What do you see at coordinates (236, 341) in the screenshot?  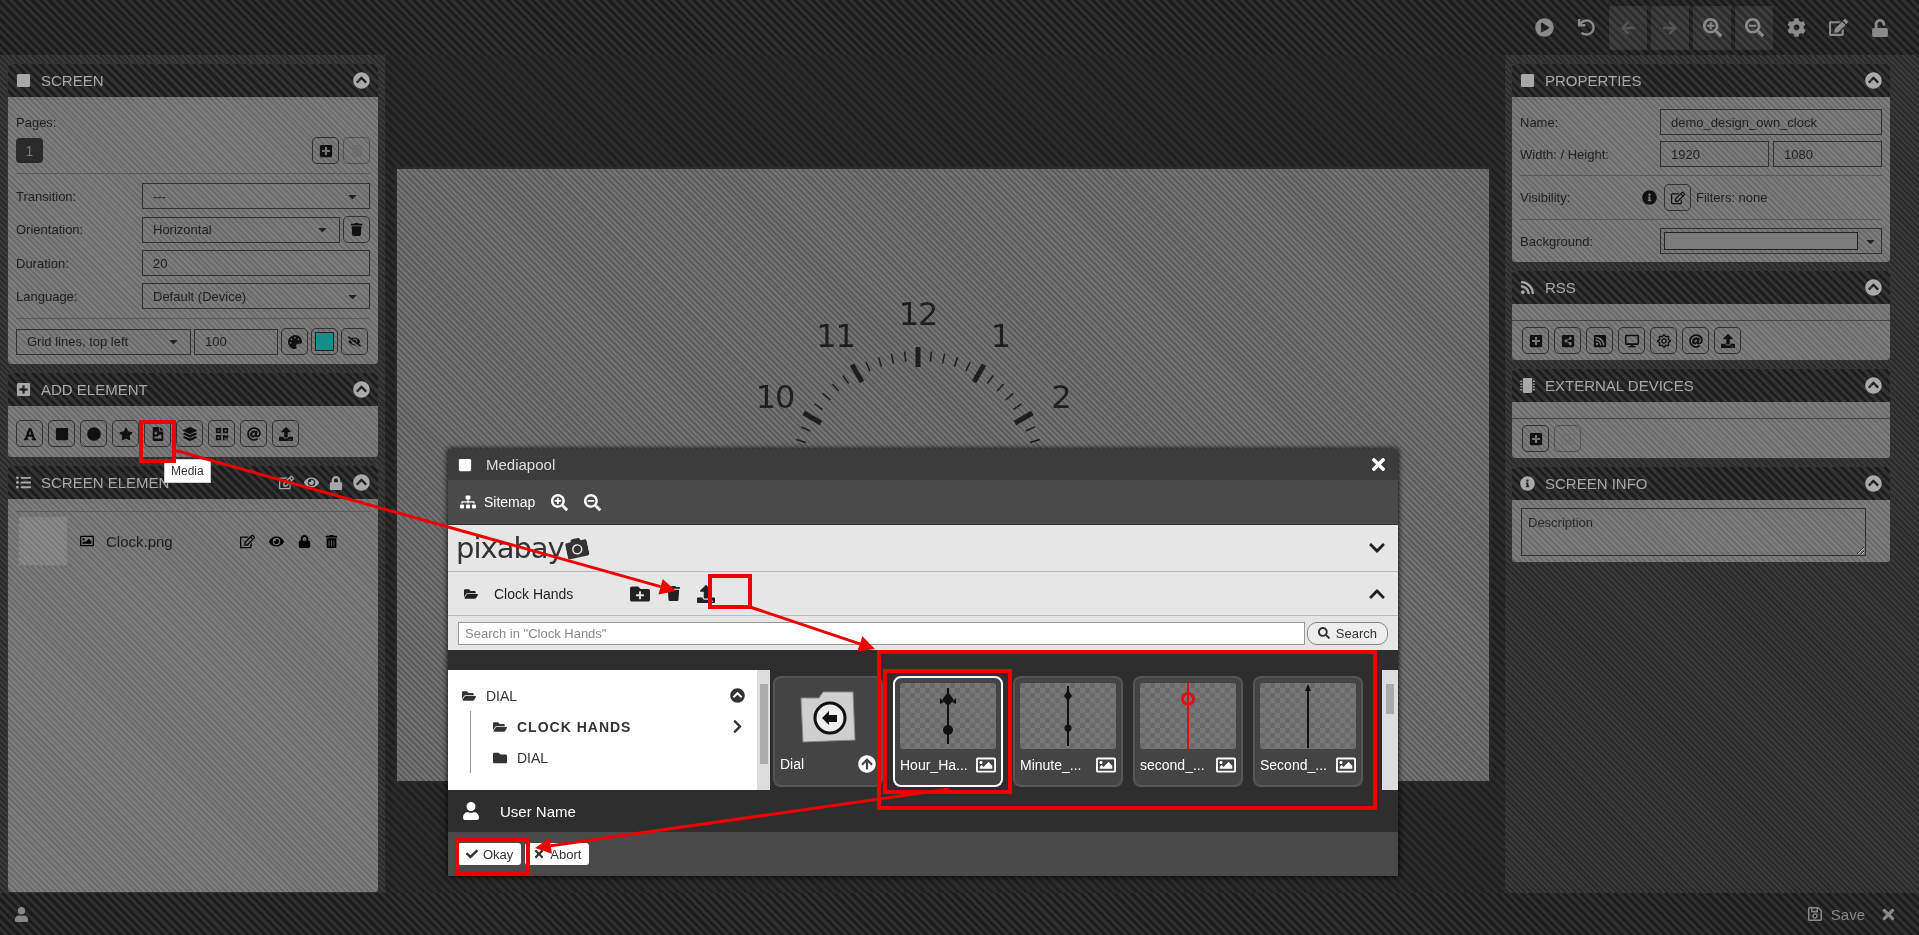 I see `input-field: 100` at bounding box center [236, 341].